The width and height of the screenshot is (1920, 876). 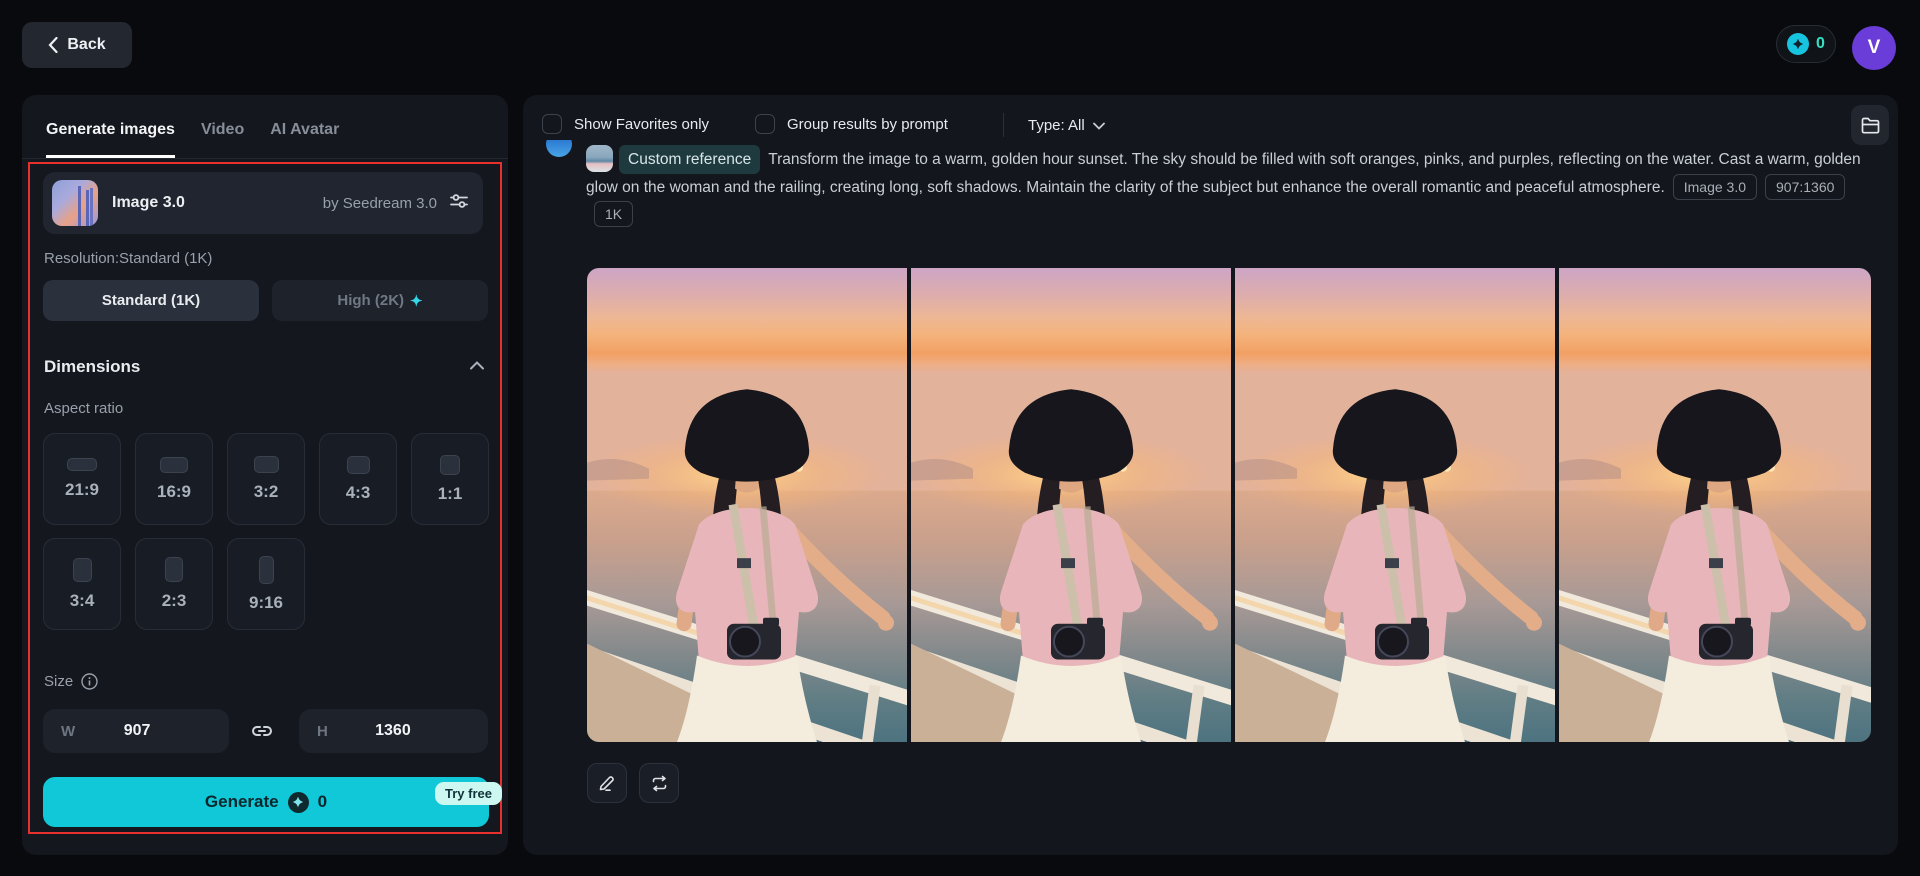 I want to click on ratio-tile-3-4: 3:4, so click(x=82, y=584).